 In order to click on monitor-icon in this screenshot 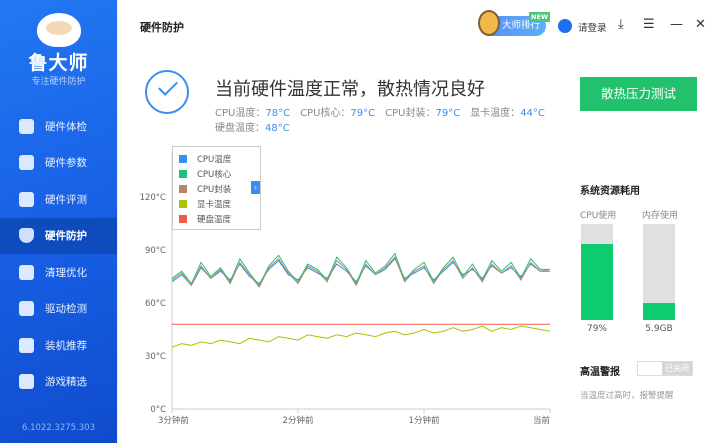, I will do `click(26, 126)`.